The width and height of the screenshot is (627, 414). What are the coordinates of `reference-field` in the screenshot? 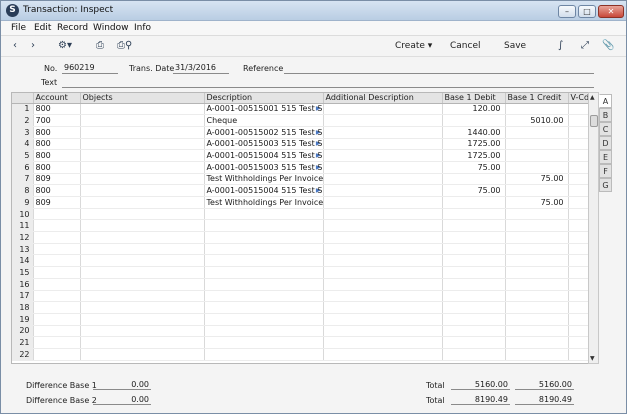 It's located at (439, 68).